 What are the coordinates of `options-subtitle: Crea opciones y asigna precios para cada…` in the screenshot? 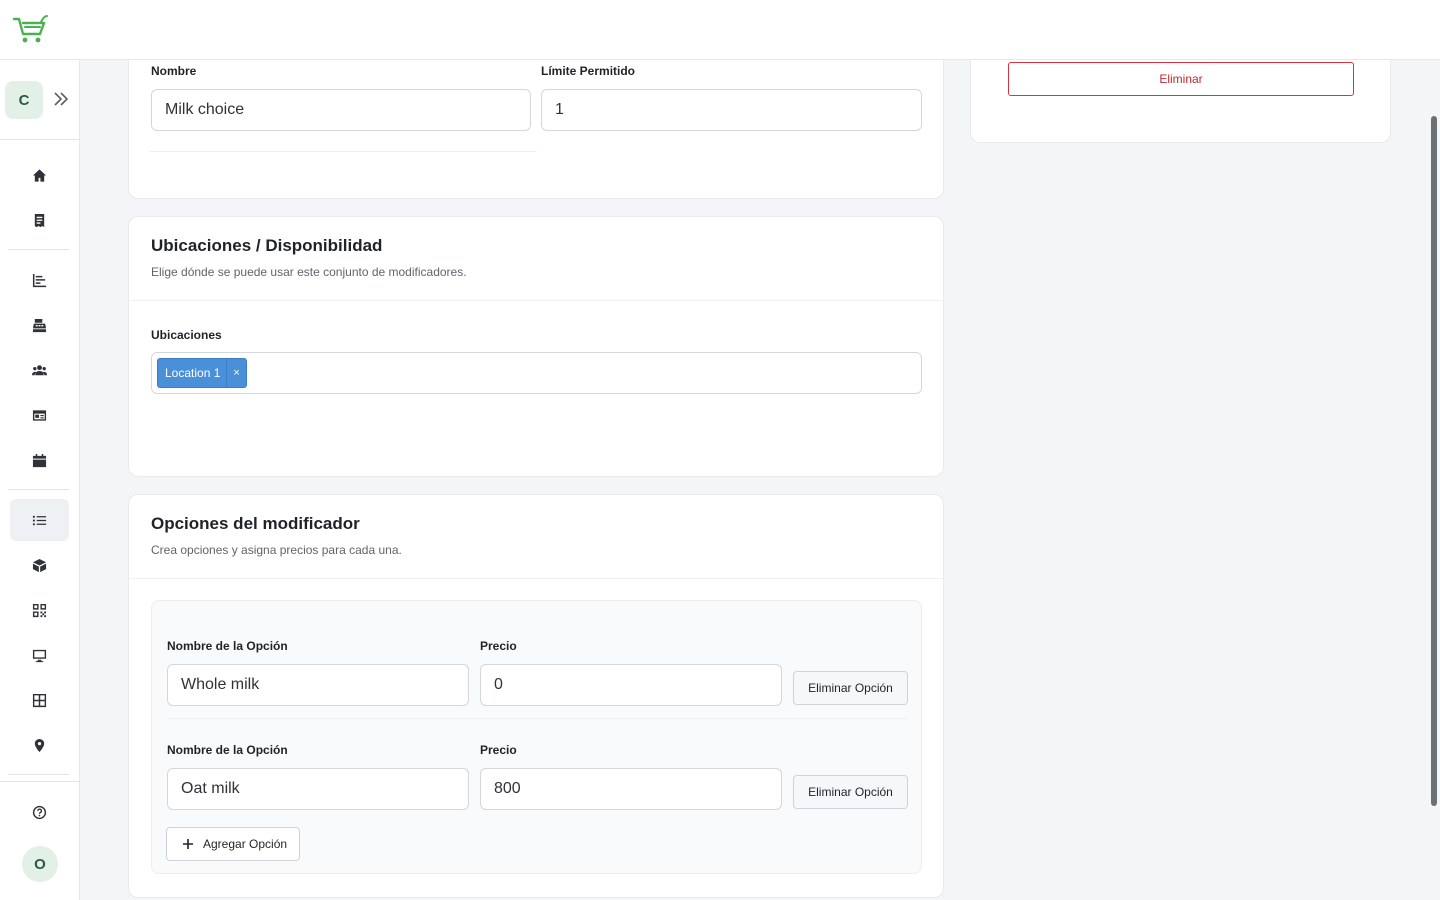 It's located at (276, 550).